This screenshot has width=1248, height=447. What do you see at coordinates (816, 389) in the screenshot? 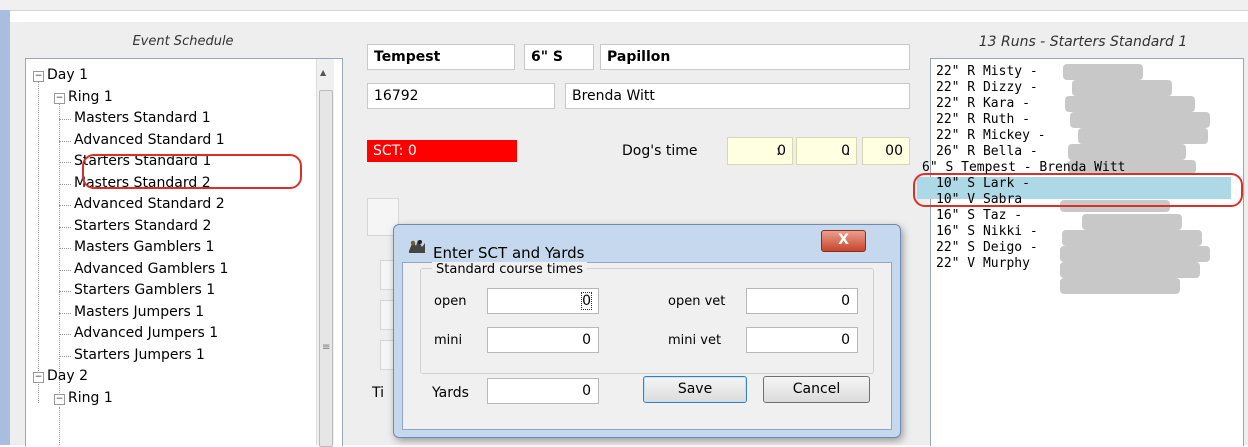
I see `cancel-button: Cancel` at bounding box center [816, 389].